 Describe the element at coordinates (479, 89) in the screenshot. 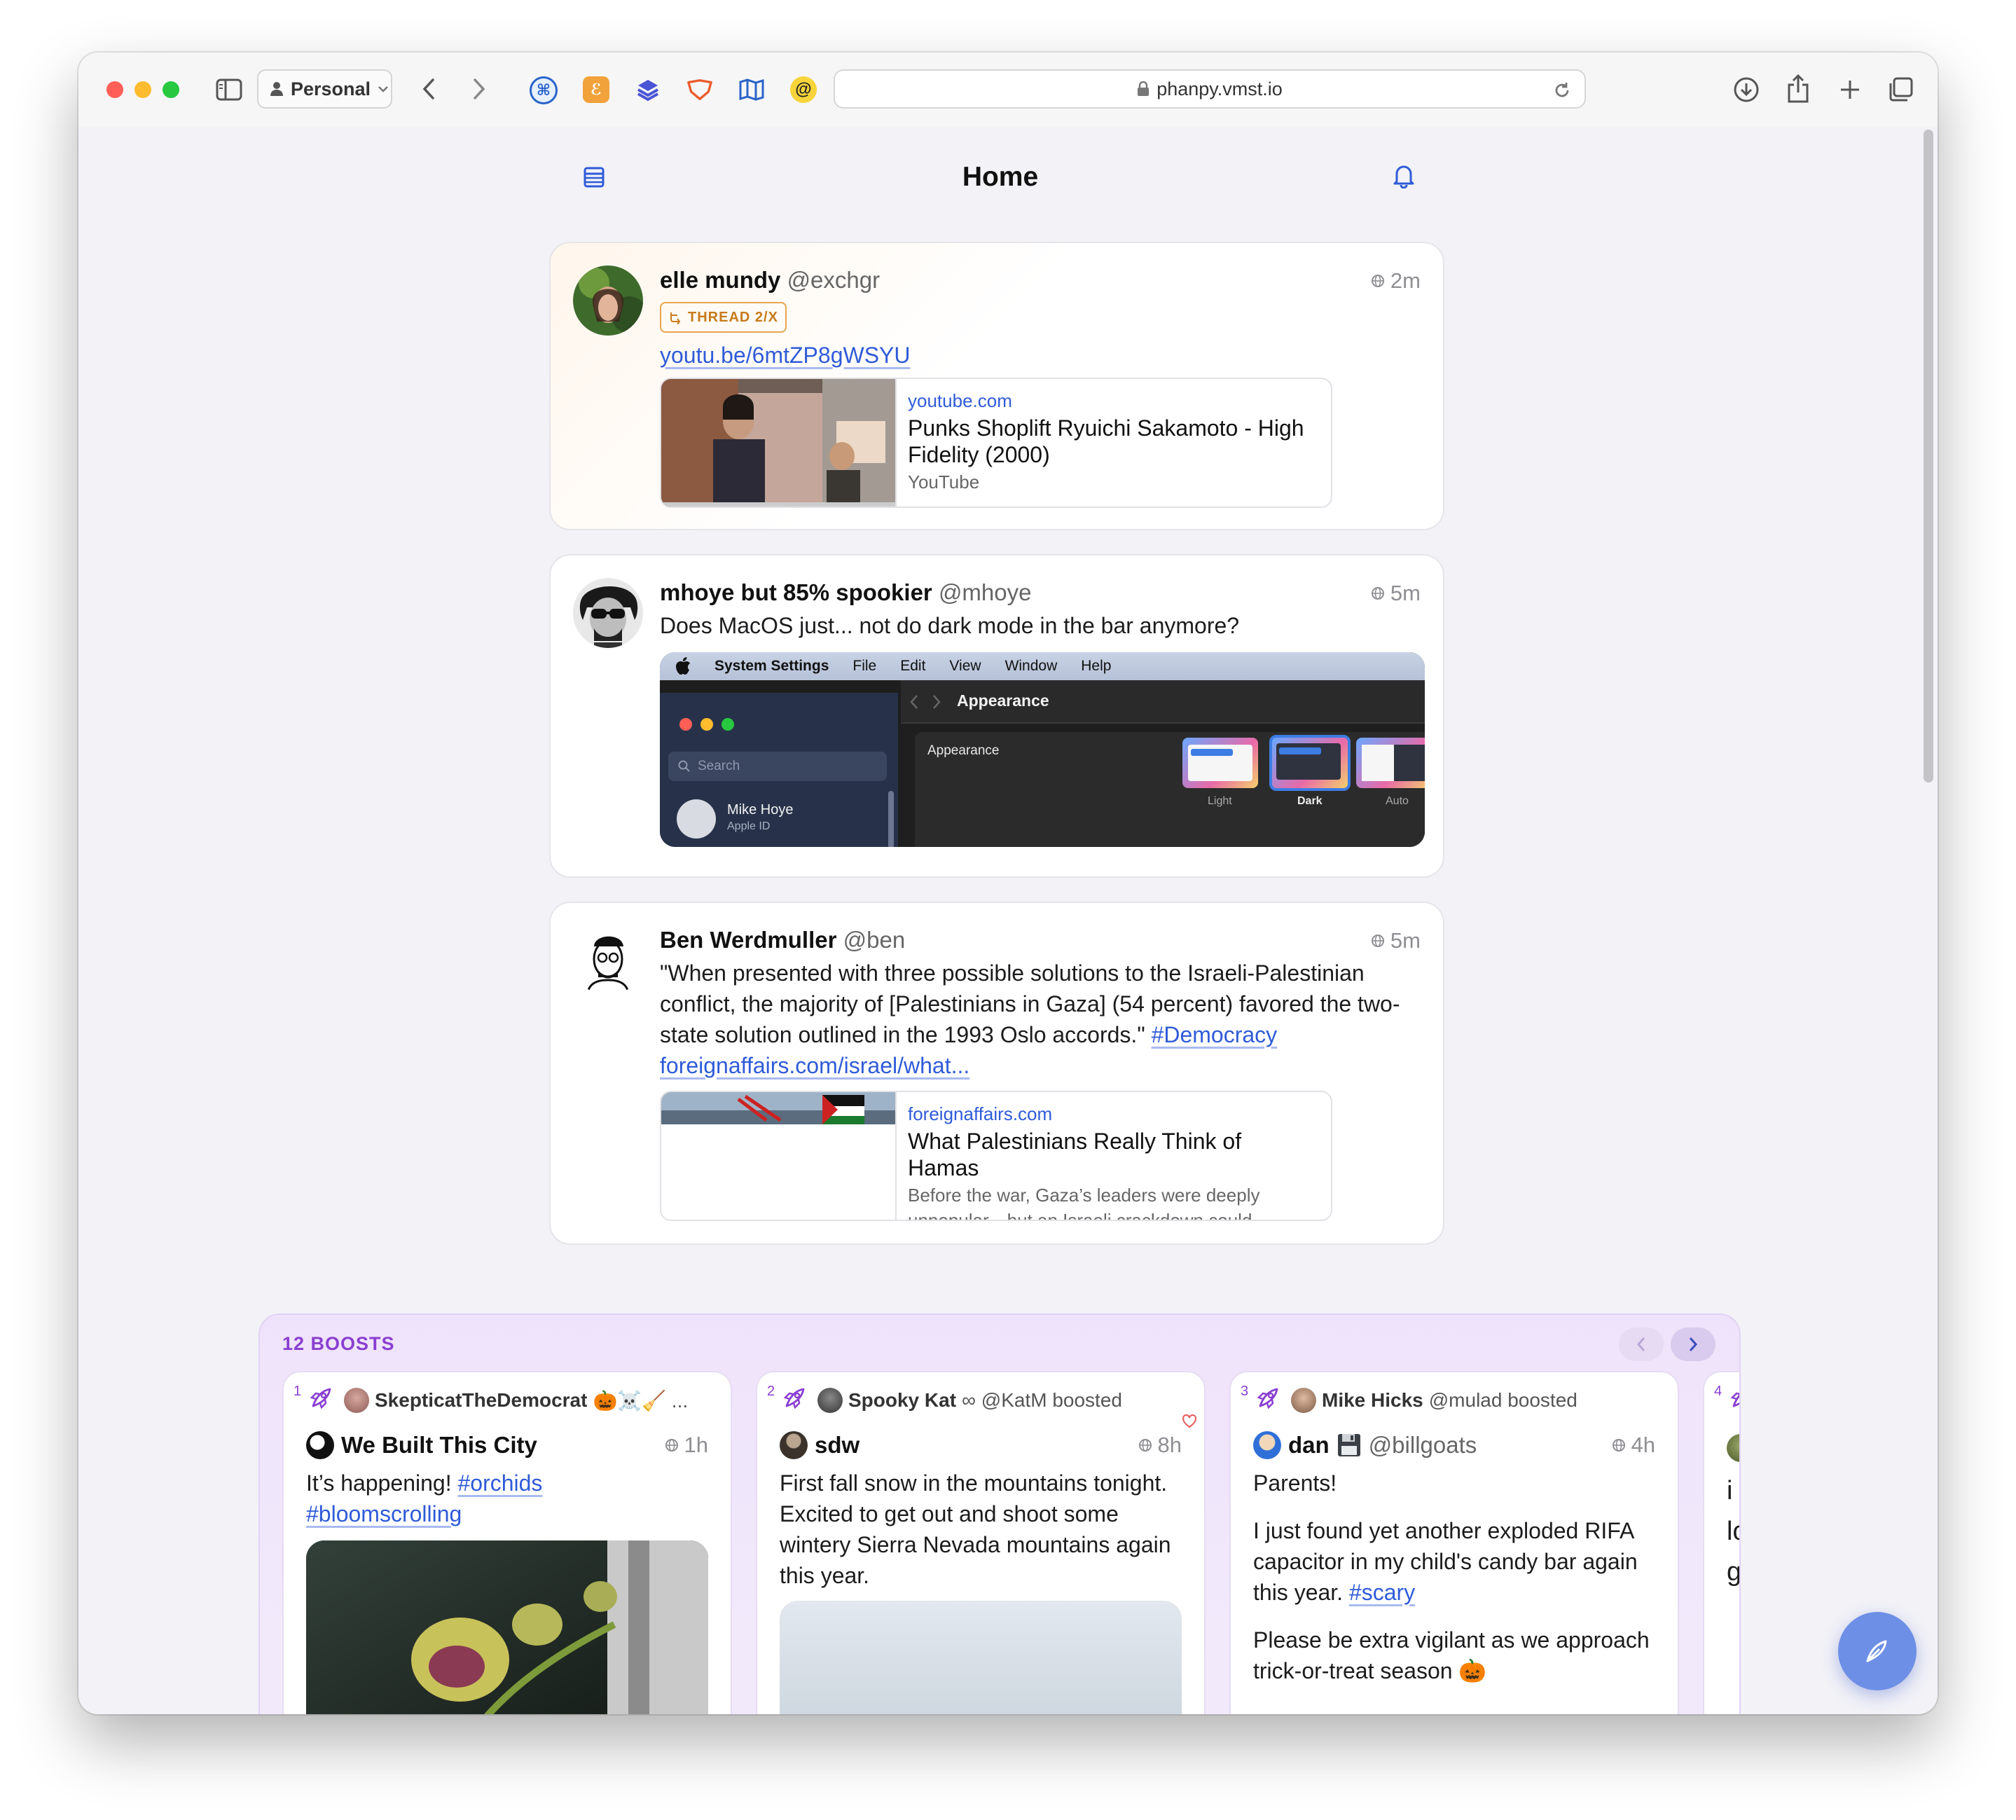

I see `forward-icon` at that location.